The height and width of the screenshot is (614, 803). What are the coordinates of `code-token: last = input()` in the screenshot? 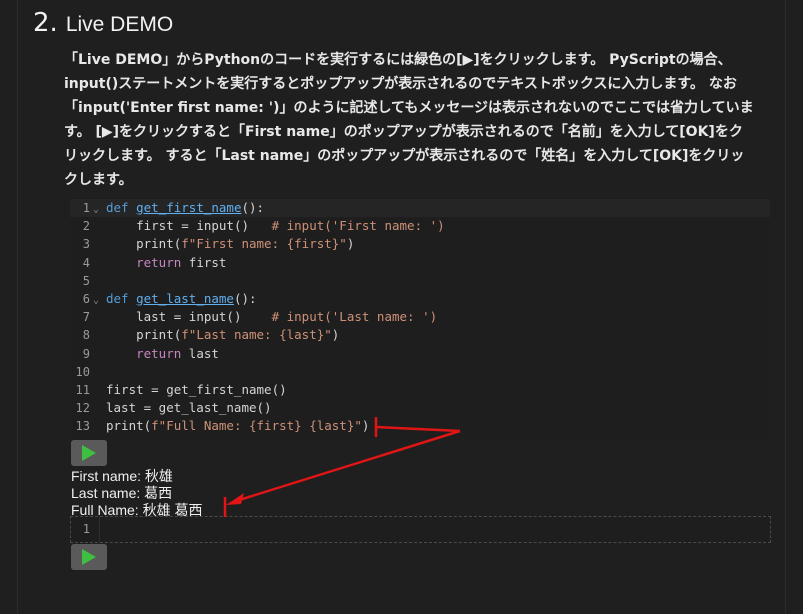 It's located at (204, 317).